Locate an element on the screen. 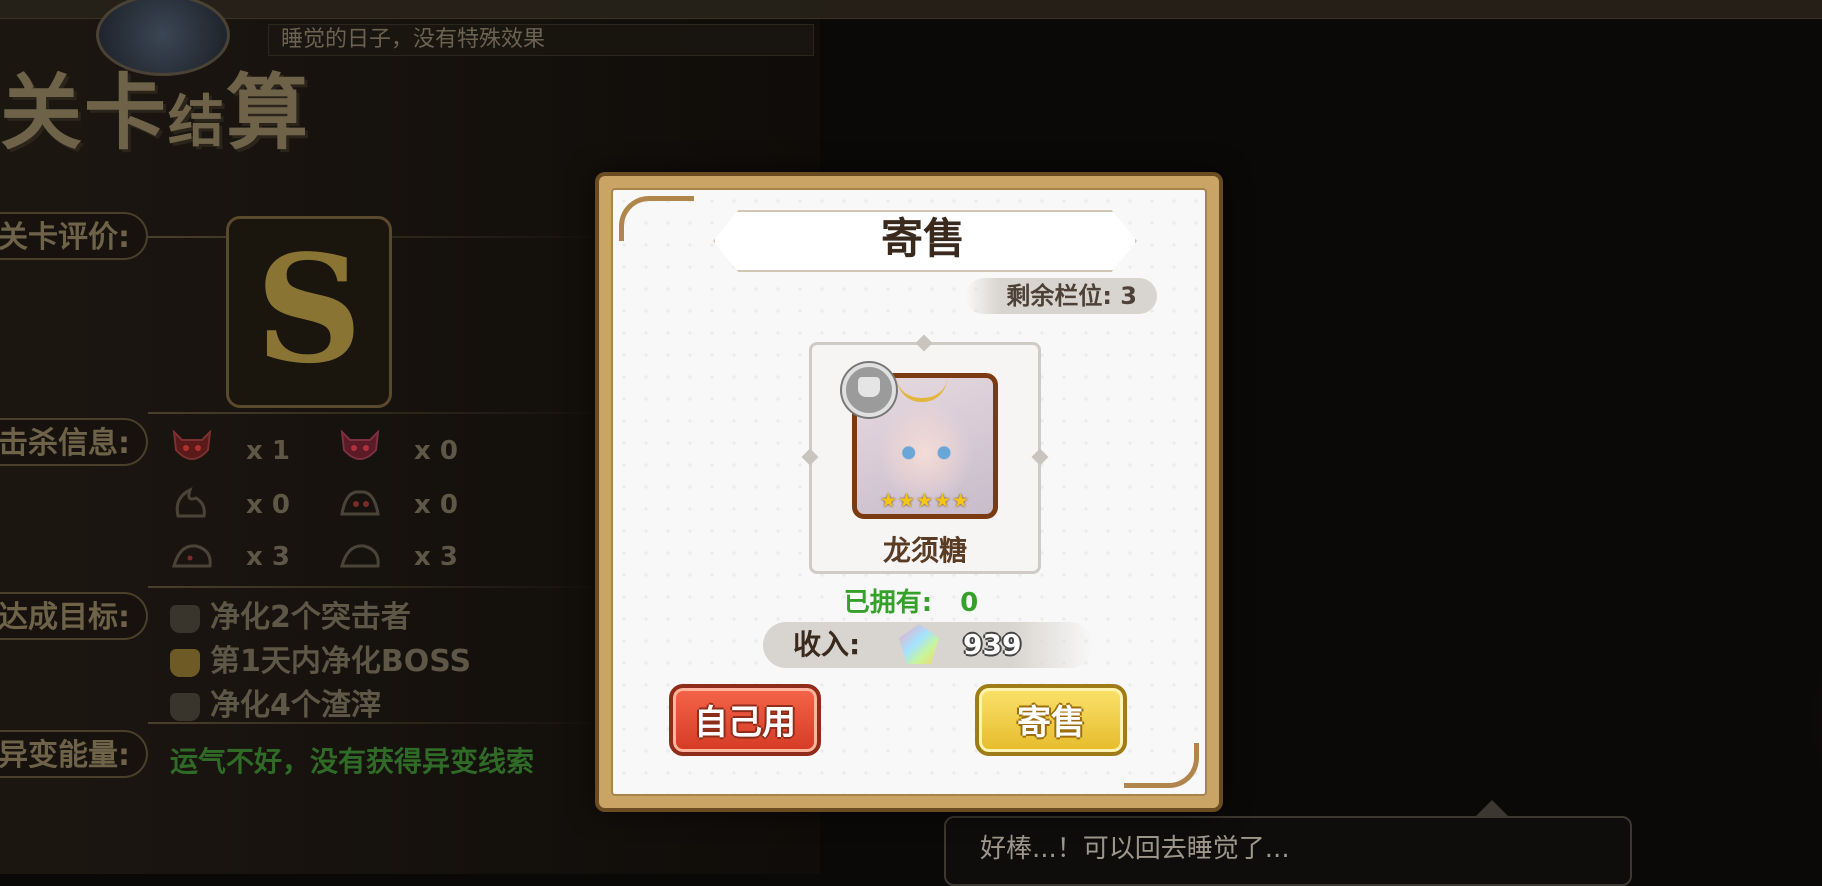  rank-badge-icon is located at coordinates (869, 390).